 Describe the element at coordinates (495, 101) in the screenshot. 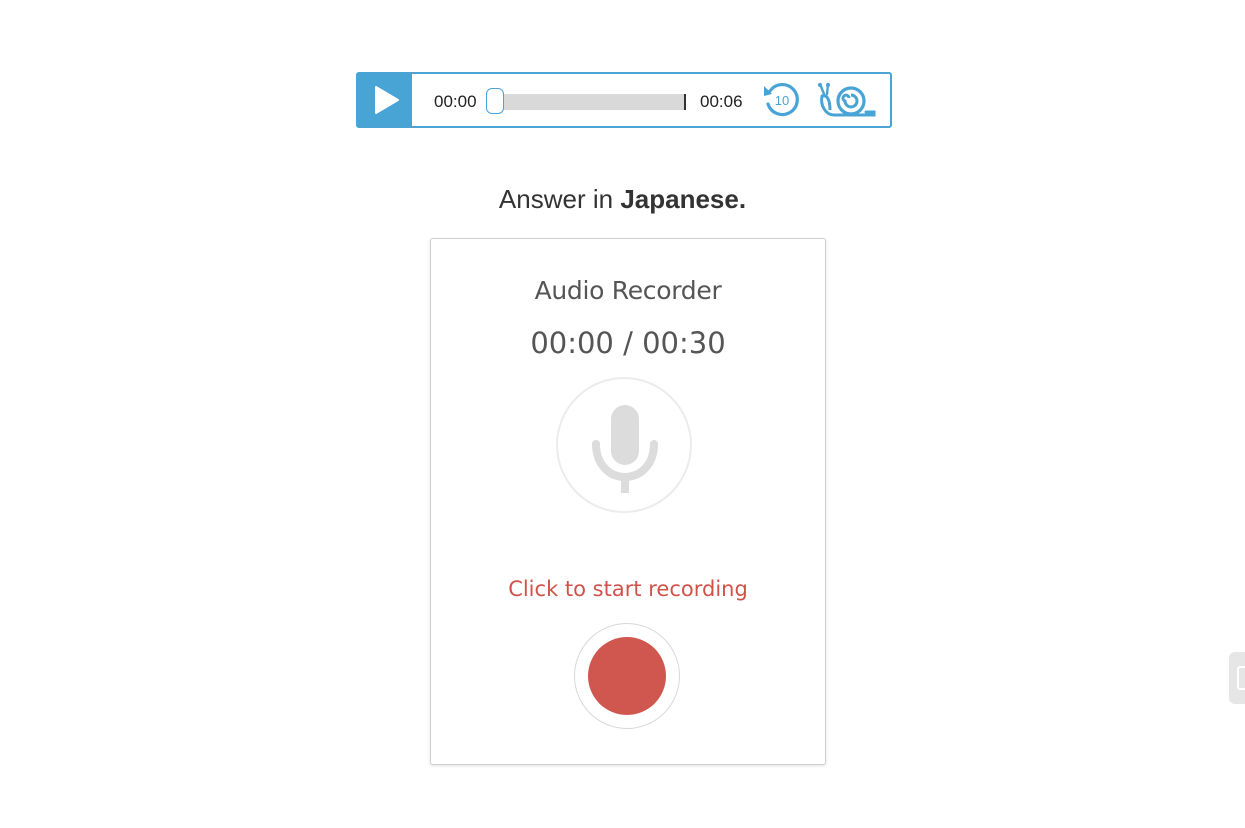

I see `progress-thumb` at that location.